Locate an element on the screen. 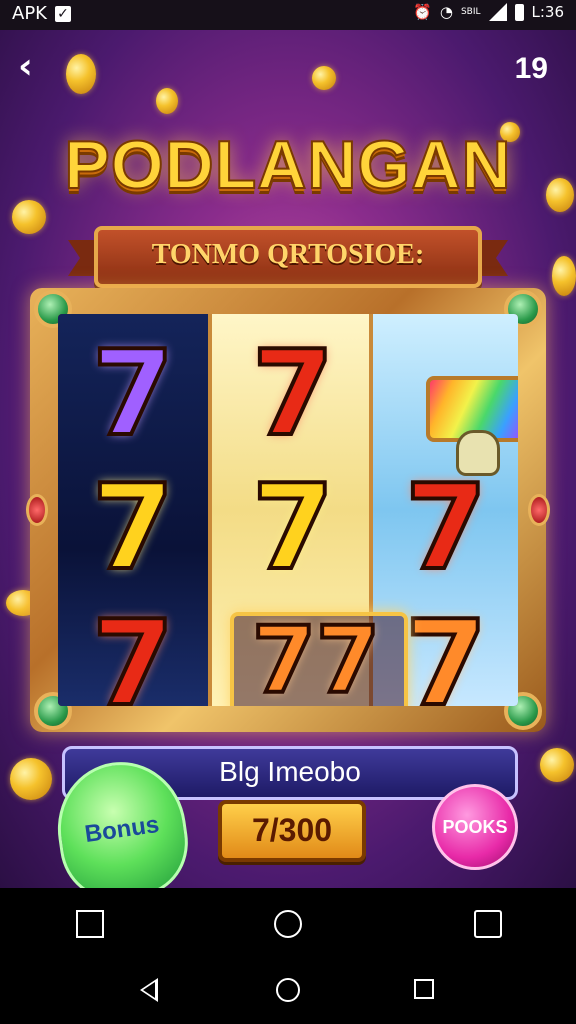 The image size is (576, 1024). back-triangle-icon is located at coordinates (149, 990).